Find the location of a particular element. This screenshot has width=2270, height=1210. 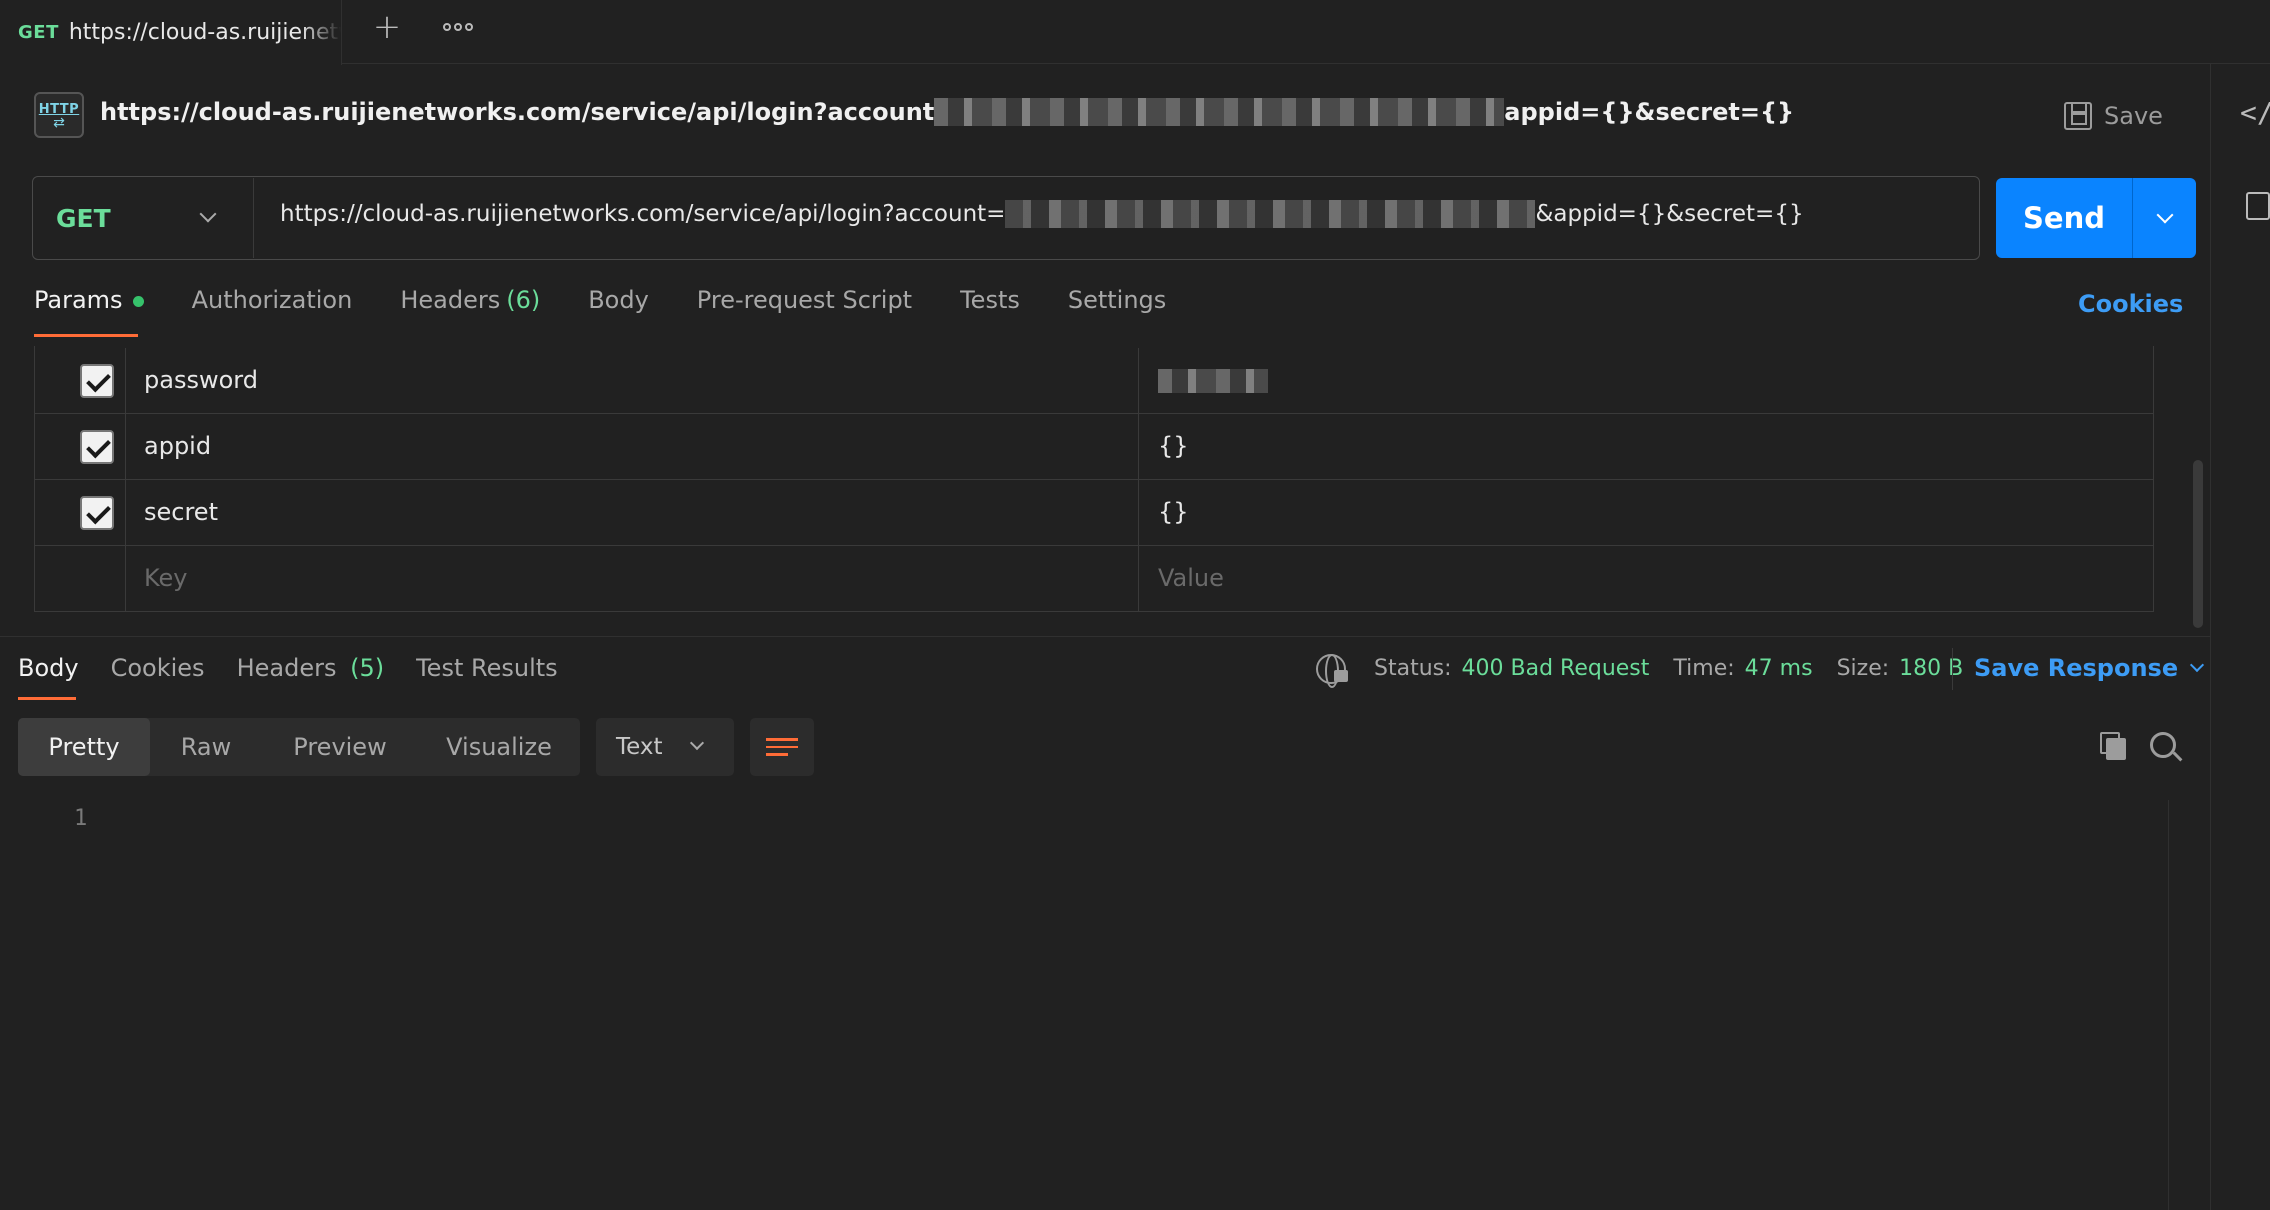

size-value: 180 B is located at coordinates (1931, 668).